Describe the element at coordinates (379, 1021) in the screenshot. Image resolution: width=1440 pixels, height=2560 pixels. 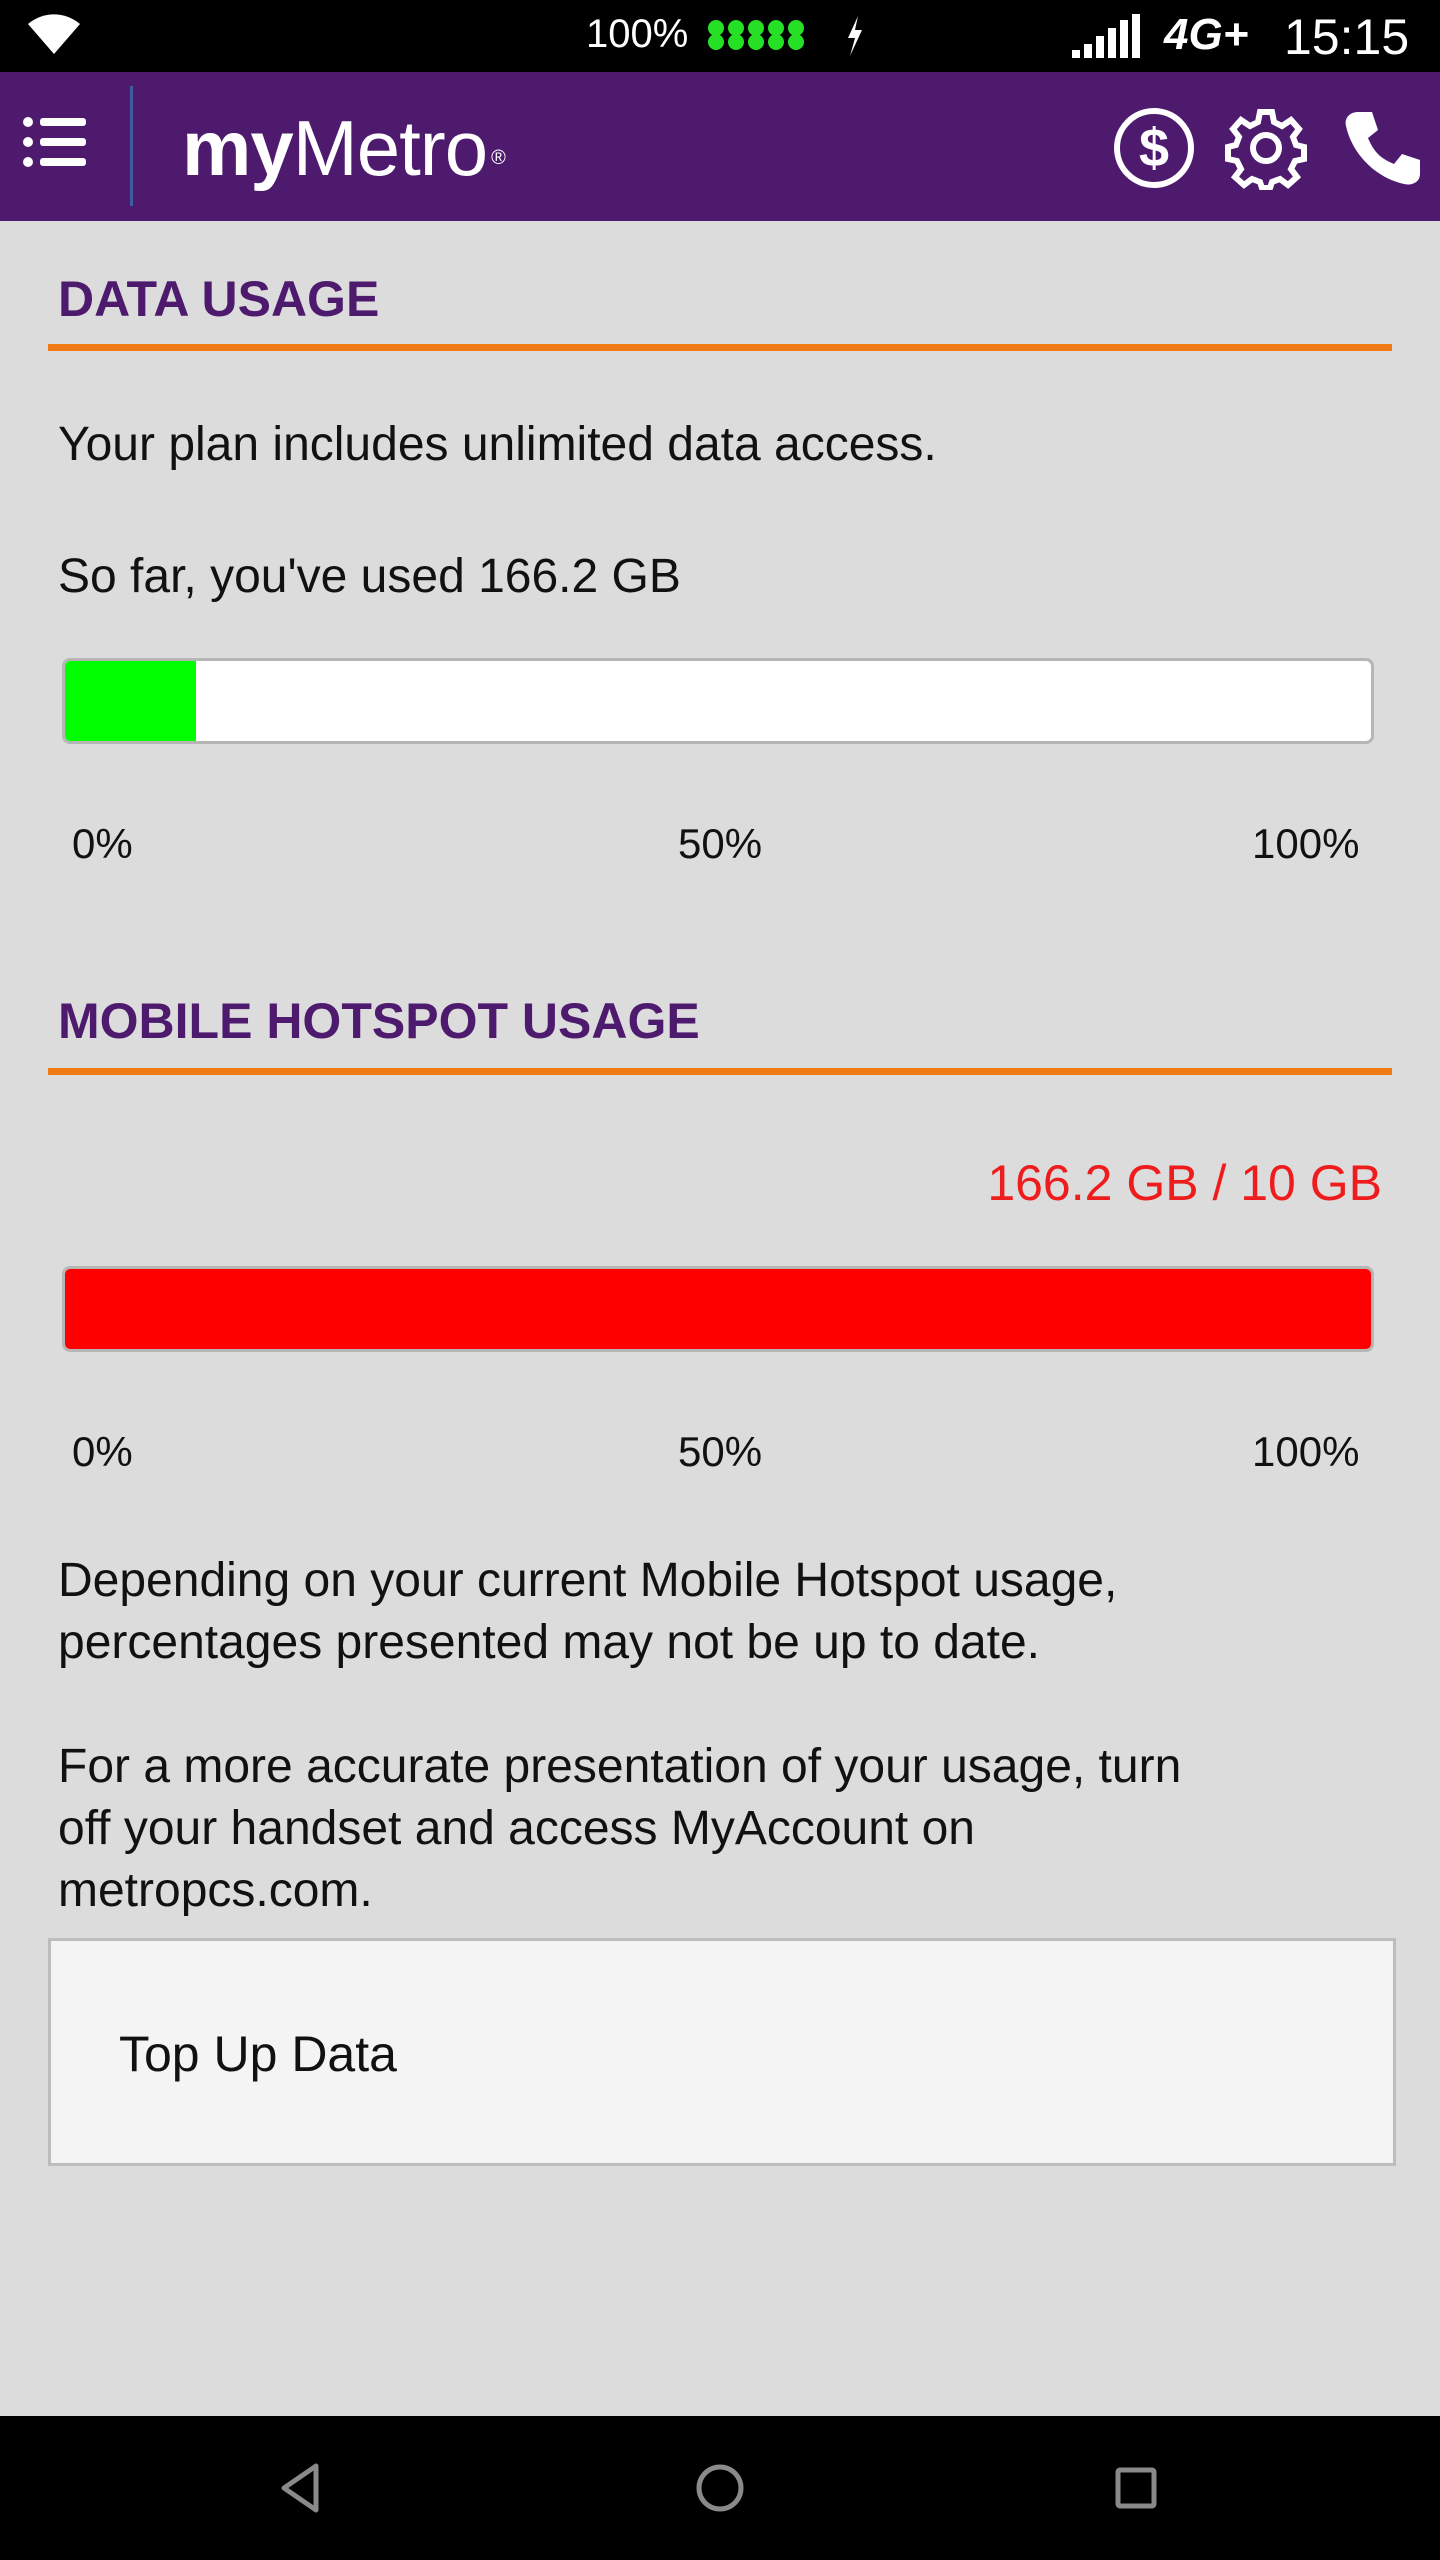
I see `hotspot-usage-title: MOBILE HOTSPOT USAGE` at that location.